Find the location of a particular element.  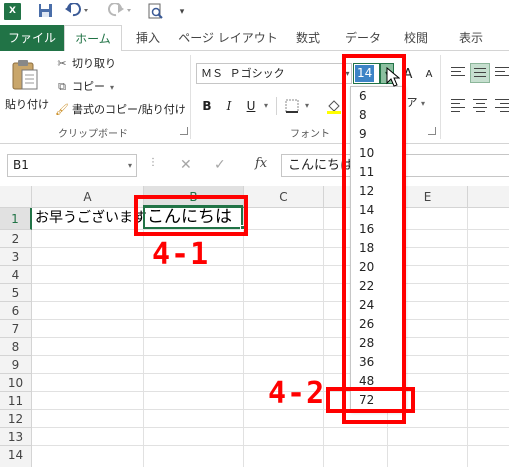

row-header-2: 2 is located at coordinates (16, 239).